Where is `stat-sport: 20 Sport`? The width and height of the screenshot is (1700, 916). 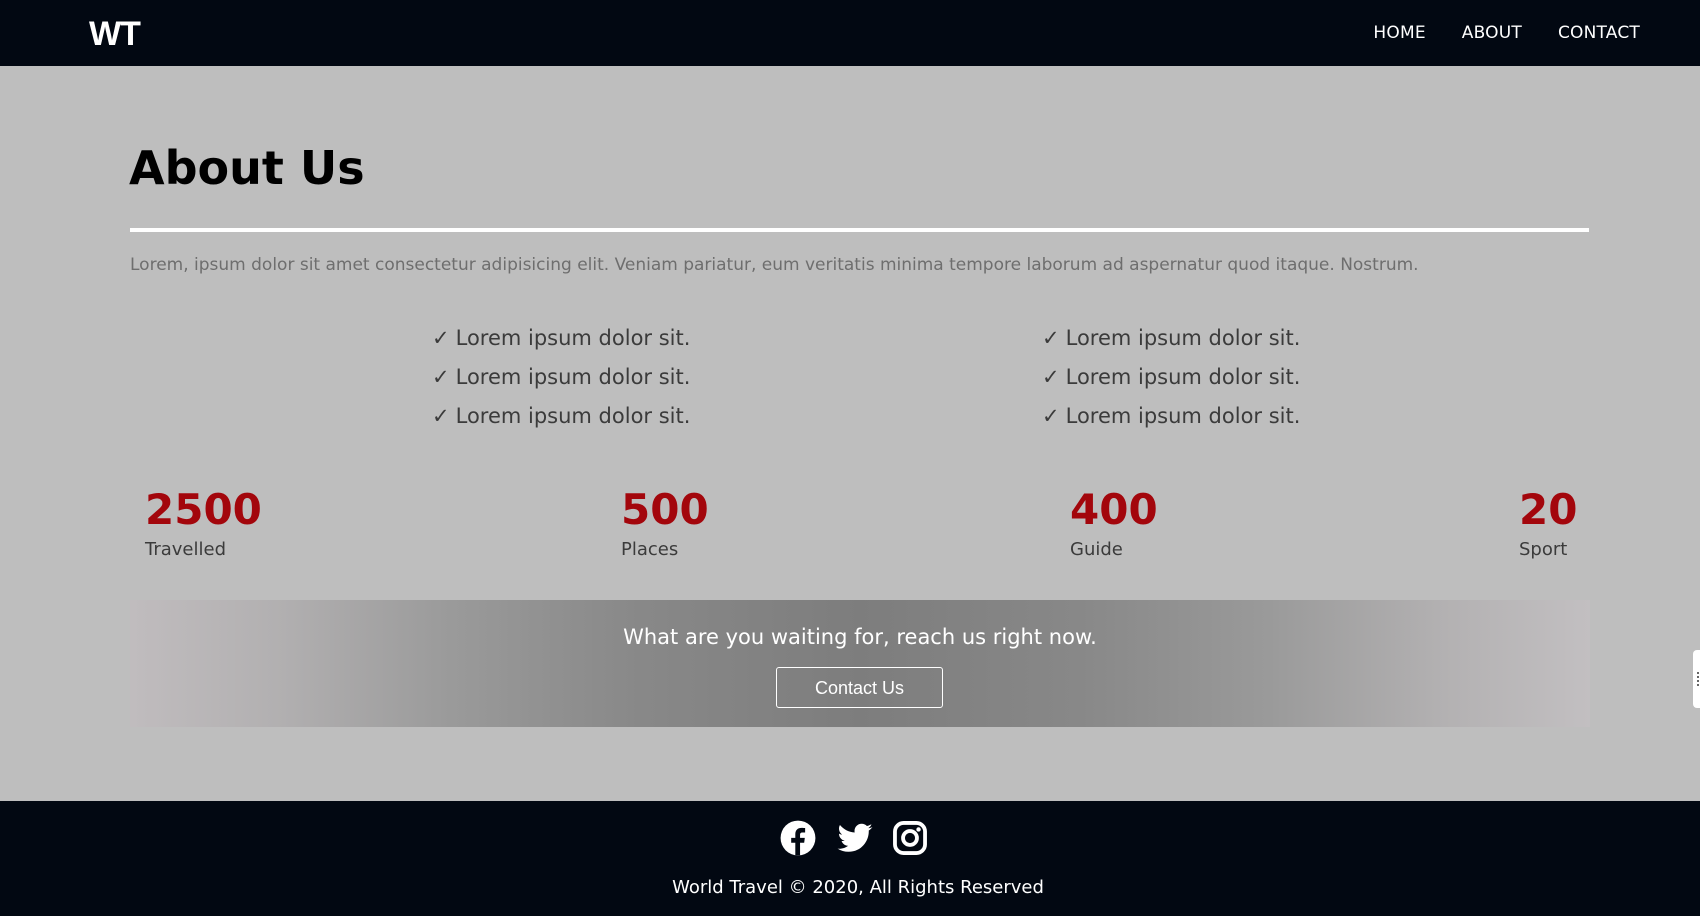 stat-sport: 20 Sport is located at coordinates (1548, 522).